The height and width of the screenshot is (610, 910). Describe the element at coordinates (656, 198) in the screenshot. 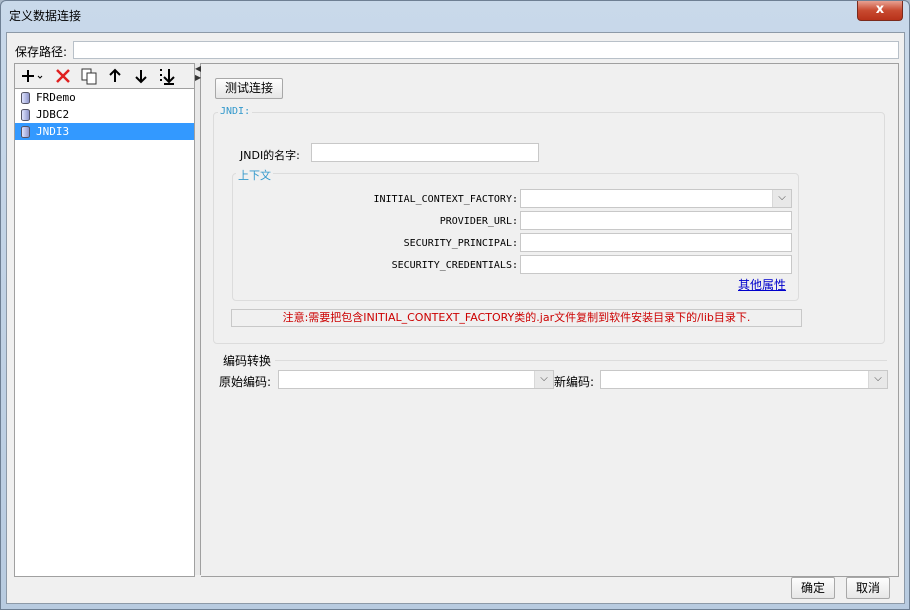

I see `initial-context-factory-combo: ⌵` at that location.